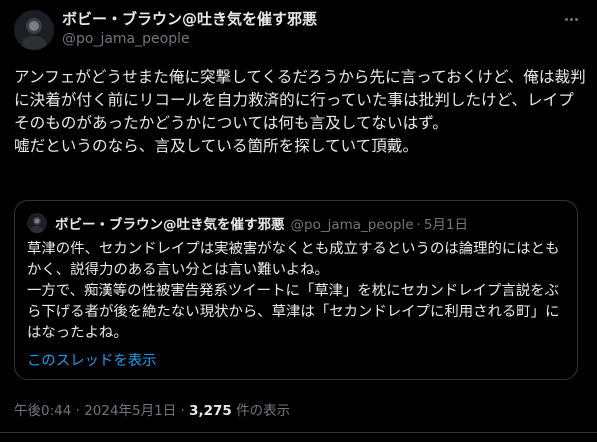  Describe the element at coordinates (216, 146) in the screenshot. I see `tweet-paragraph: 嘘だというのなら、言及している箇所を探していて頂戴。` at that location.